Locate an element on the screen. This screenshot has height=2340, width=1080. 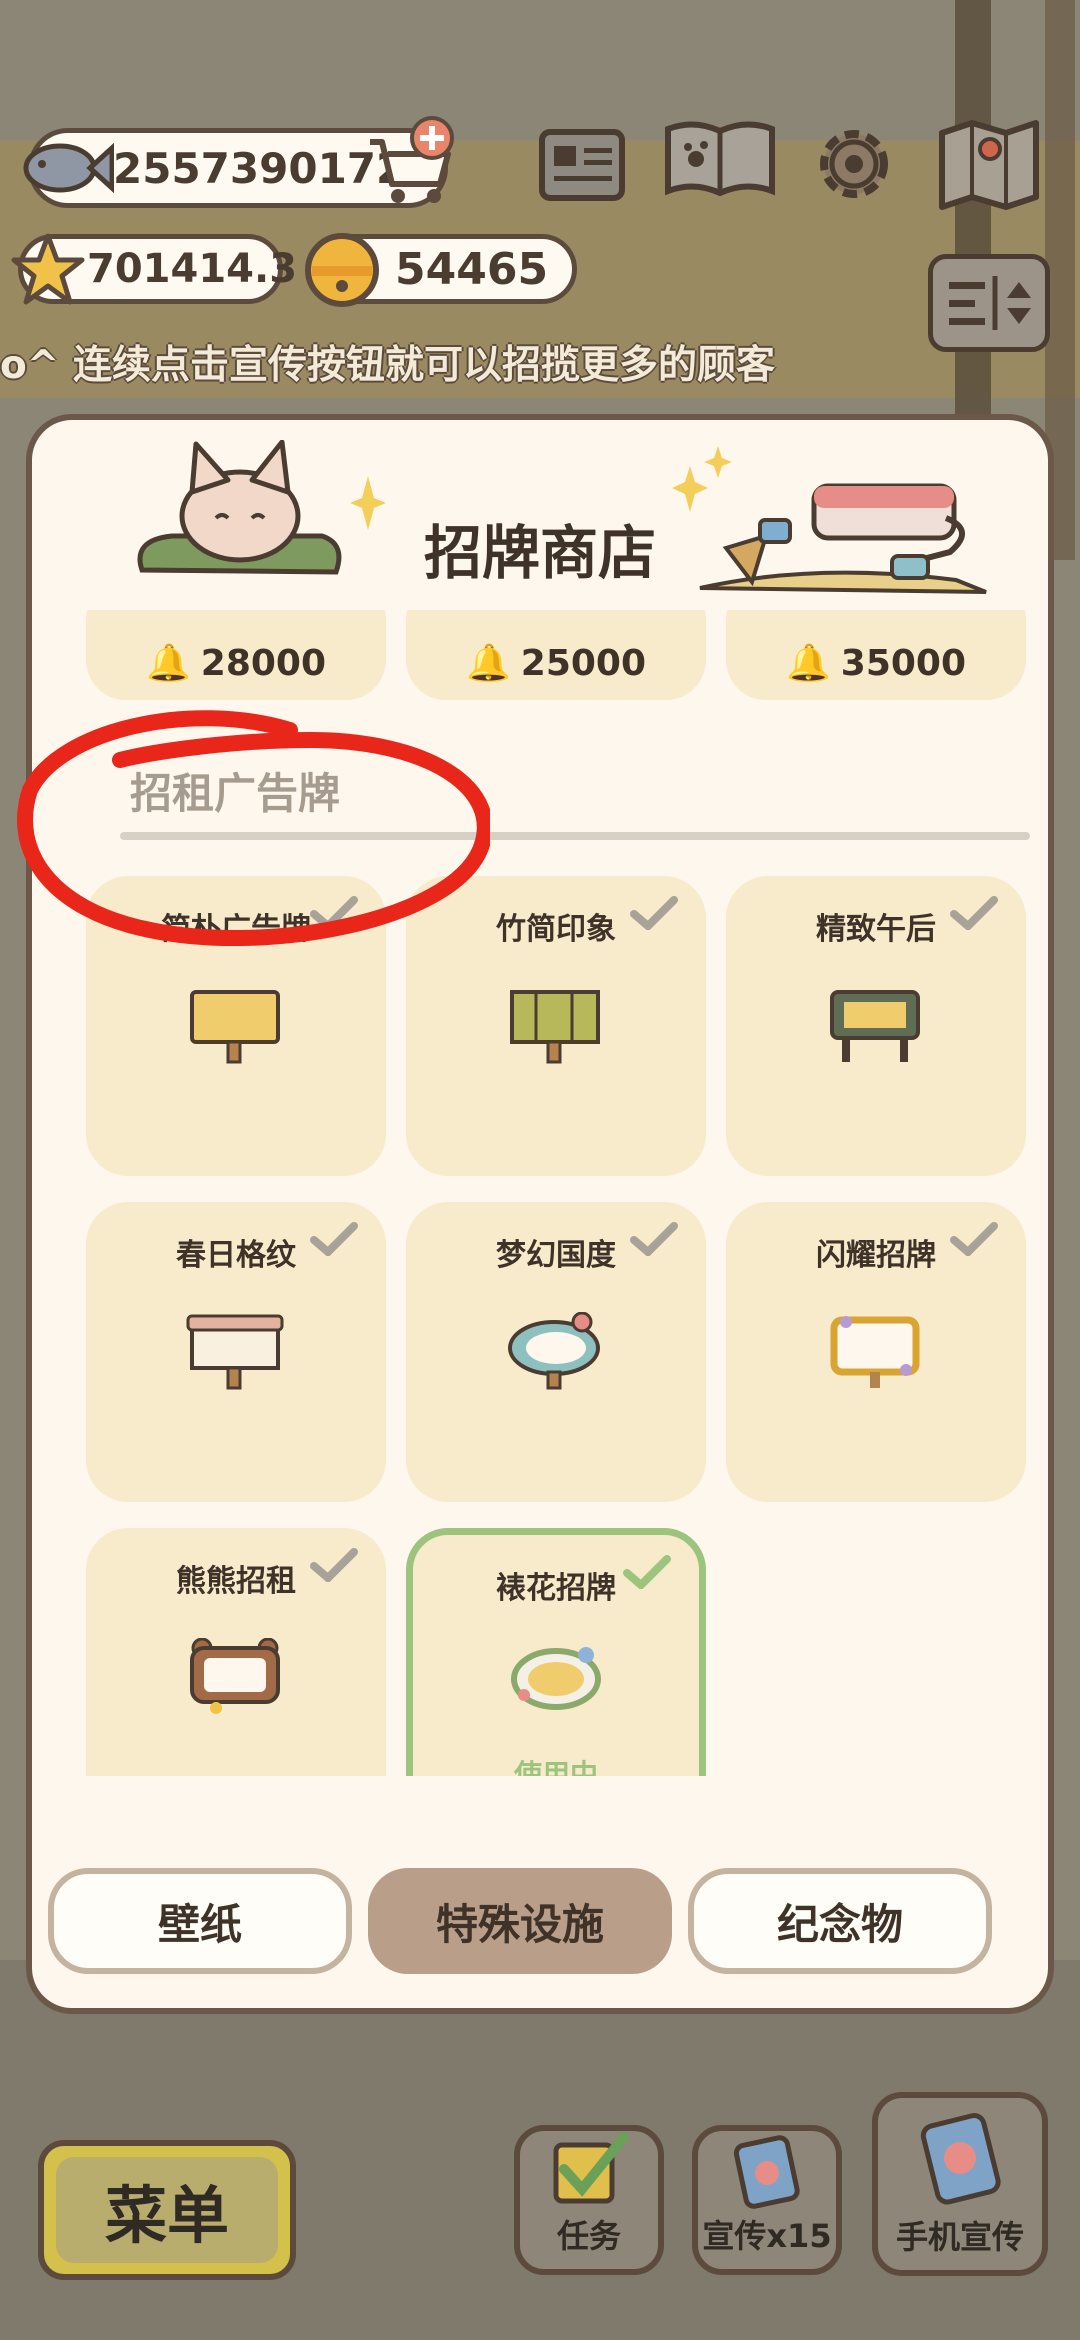
tab-special-facilities: 特殊设施 is located at coordinates (520, 1921).